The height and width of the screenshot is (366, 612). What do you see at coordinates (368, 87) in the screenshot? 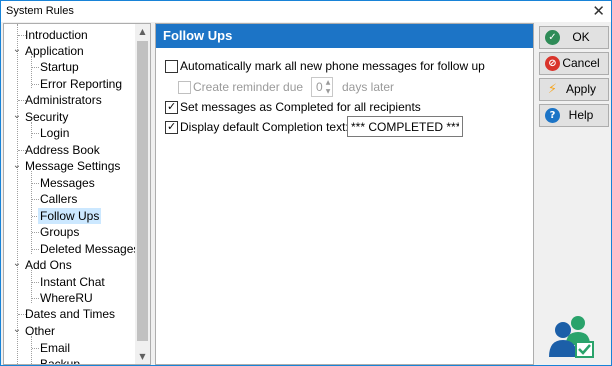
I see `reminder-suffix-label: days later` at bounding box center [368, 87].